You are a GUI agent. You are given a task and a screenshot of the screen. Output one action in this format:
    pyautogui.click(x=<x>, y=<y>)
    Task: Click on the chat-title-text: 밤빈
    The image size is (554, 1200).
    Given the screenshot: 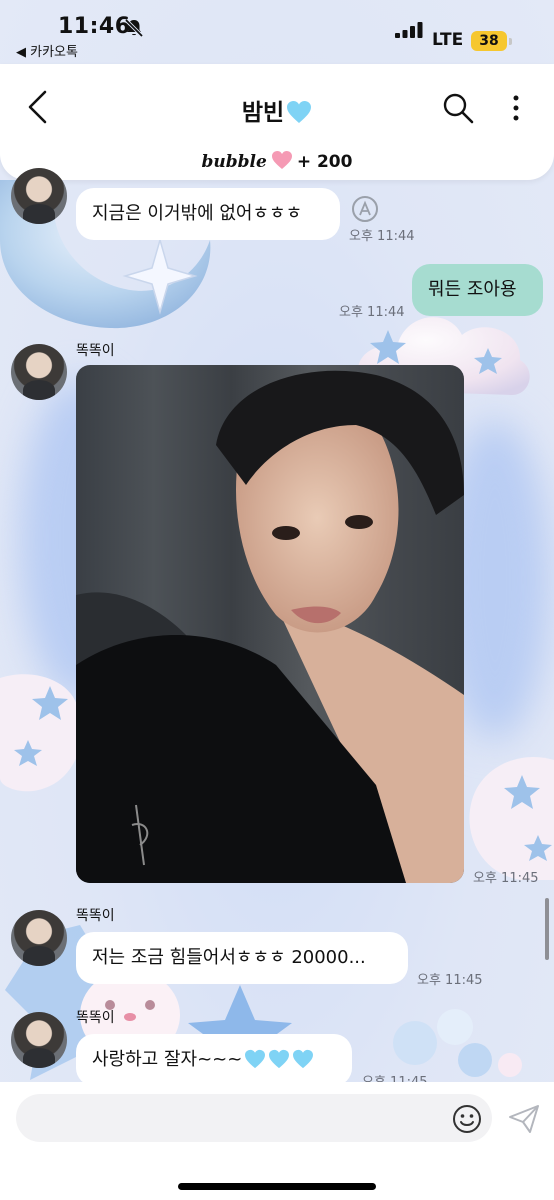 What is the action you would take?
    pyautogui.click(x=263, y=113)
    